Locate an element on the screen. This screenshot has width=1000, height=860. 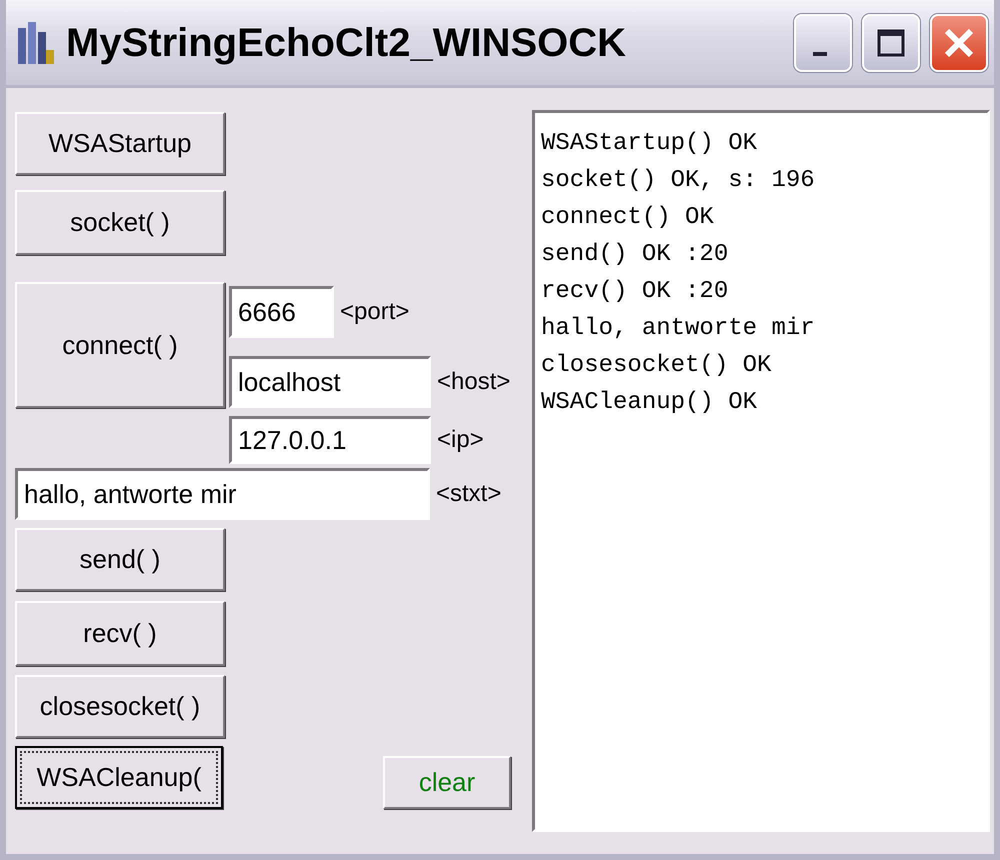
close-button is located at coordinates (959, 43).